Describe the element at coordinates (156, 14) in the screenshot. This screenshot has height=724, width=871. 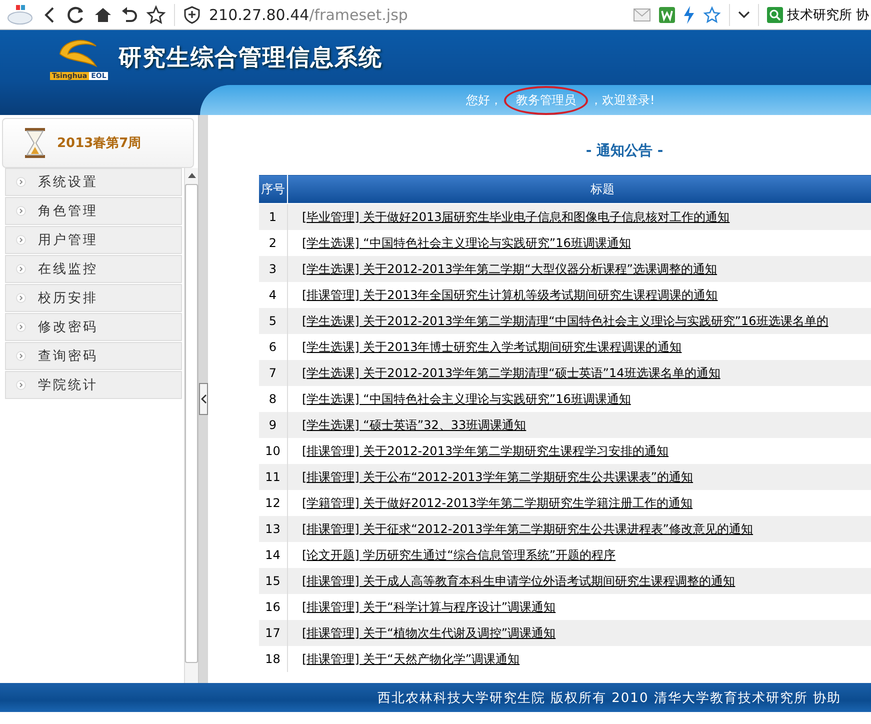
I see `star-icon` at that location.